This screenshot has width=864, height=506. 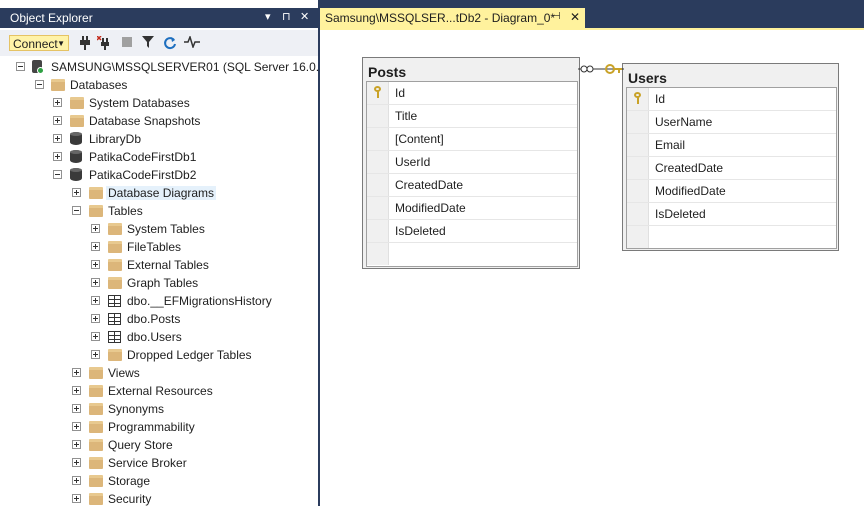 What do you see at coordinates (114, 337) in the screenshot?
I see `table-icon` at bounding box center [114, 337].